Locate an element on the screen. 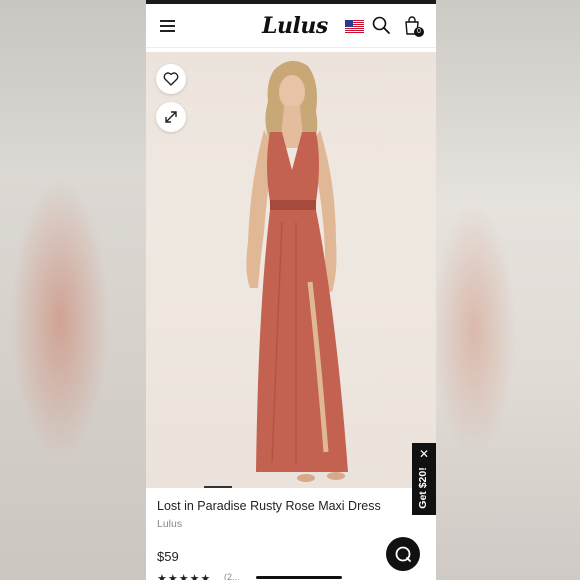 This screenshot has height=580, width=580. promo-label: Get $20! is located at coordinates (424, 488).